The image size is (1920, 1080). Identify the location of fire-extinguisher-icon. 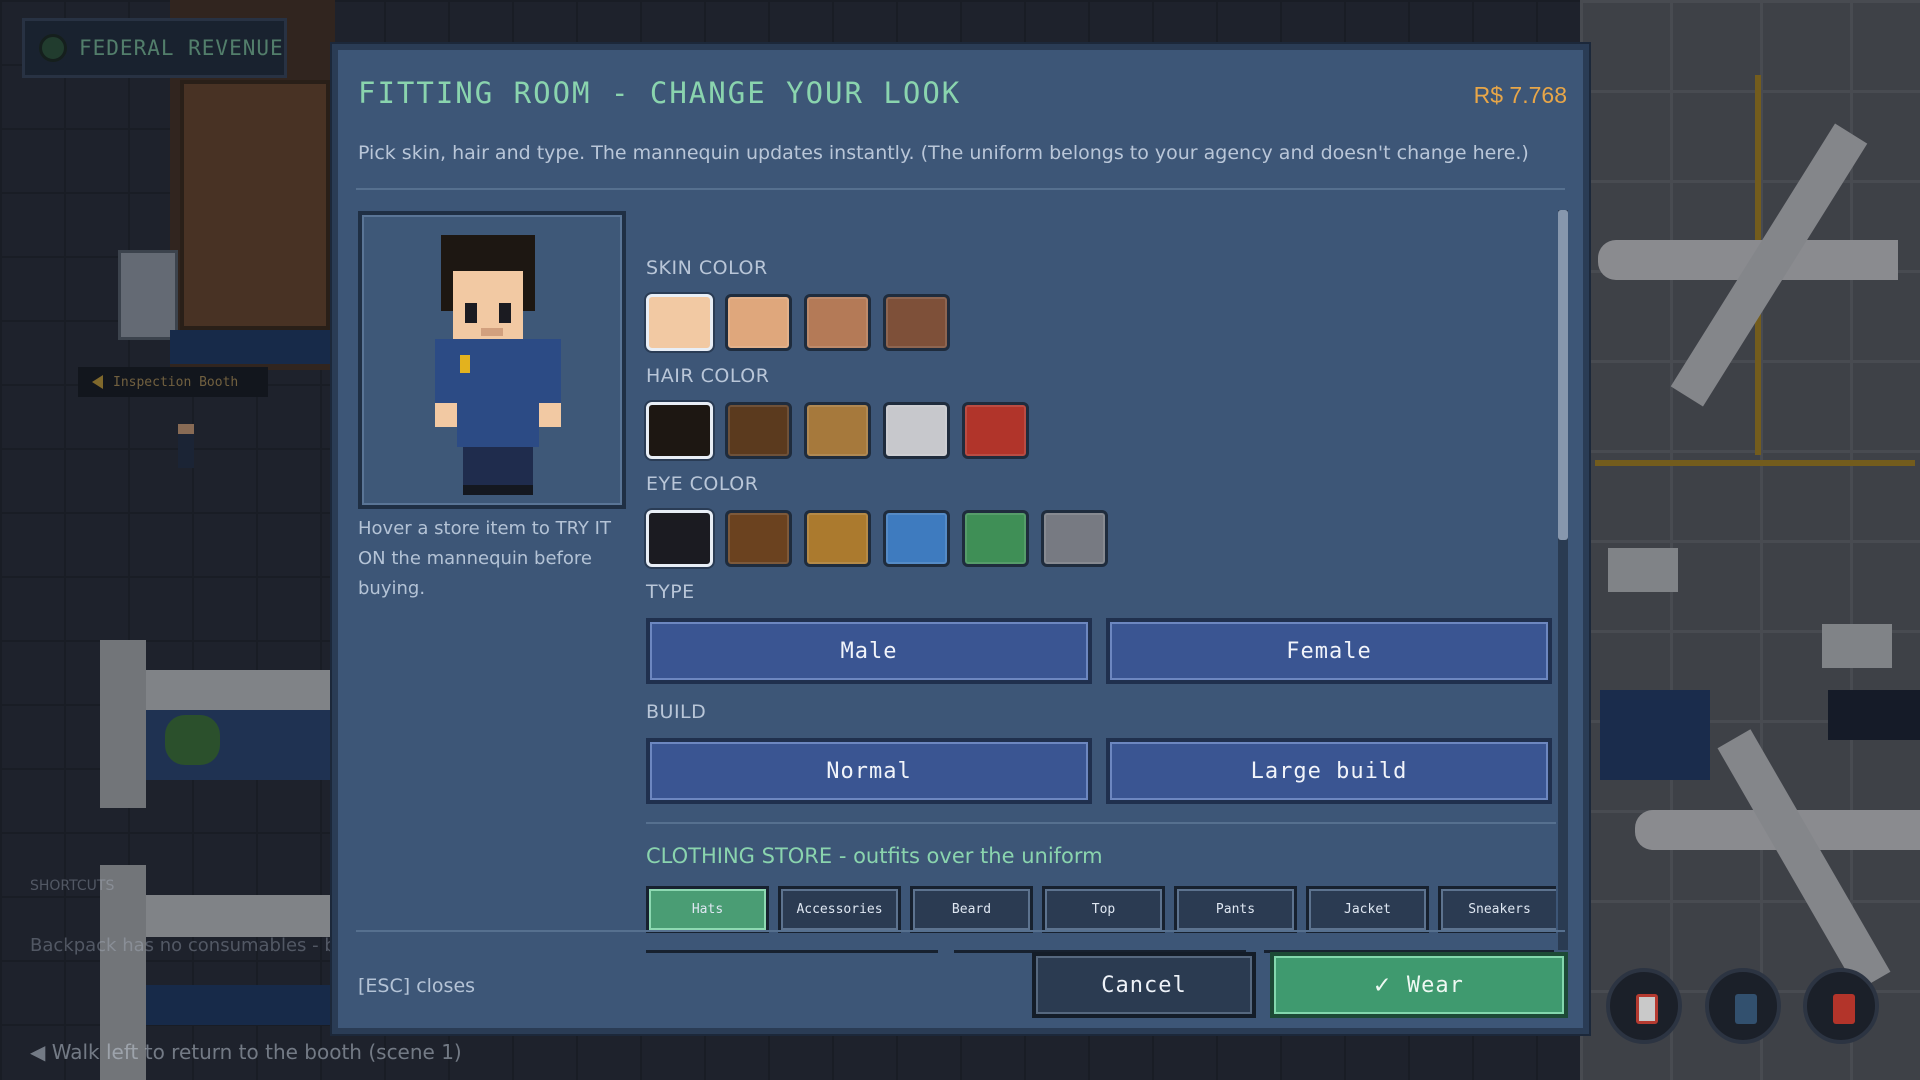
(1844, 1009).